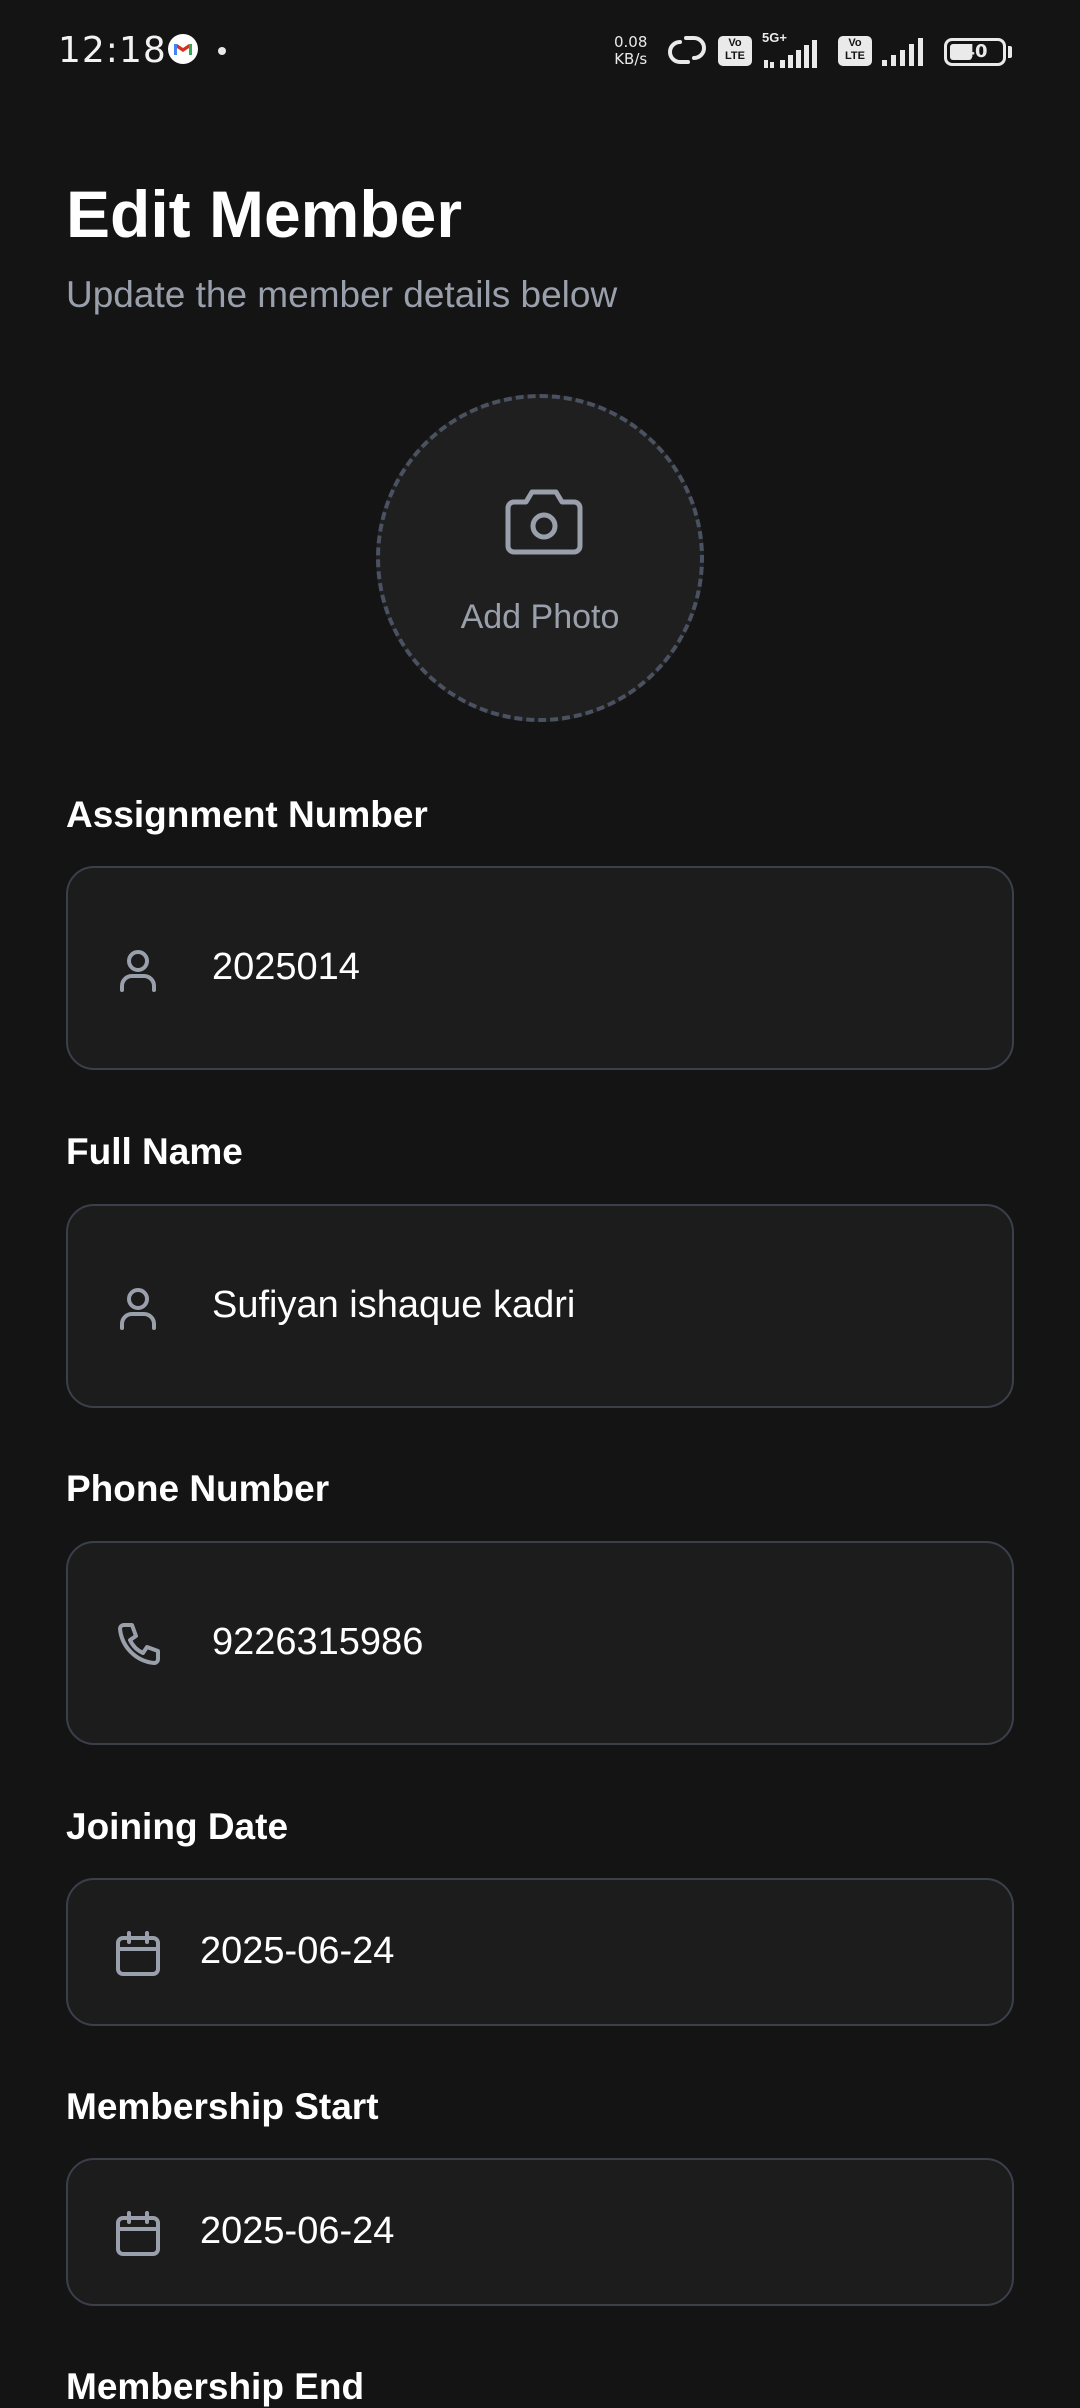 Image resolution: width=1080 pixels, height=2408 pixels. I want to click on add-photo-label: Add Photo, so click(540, 617).